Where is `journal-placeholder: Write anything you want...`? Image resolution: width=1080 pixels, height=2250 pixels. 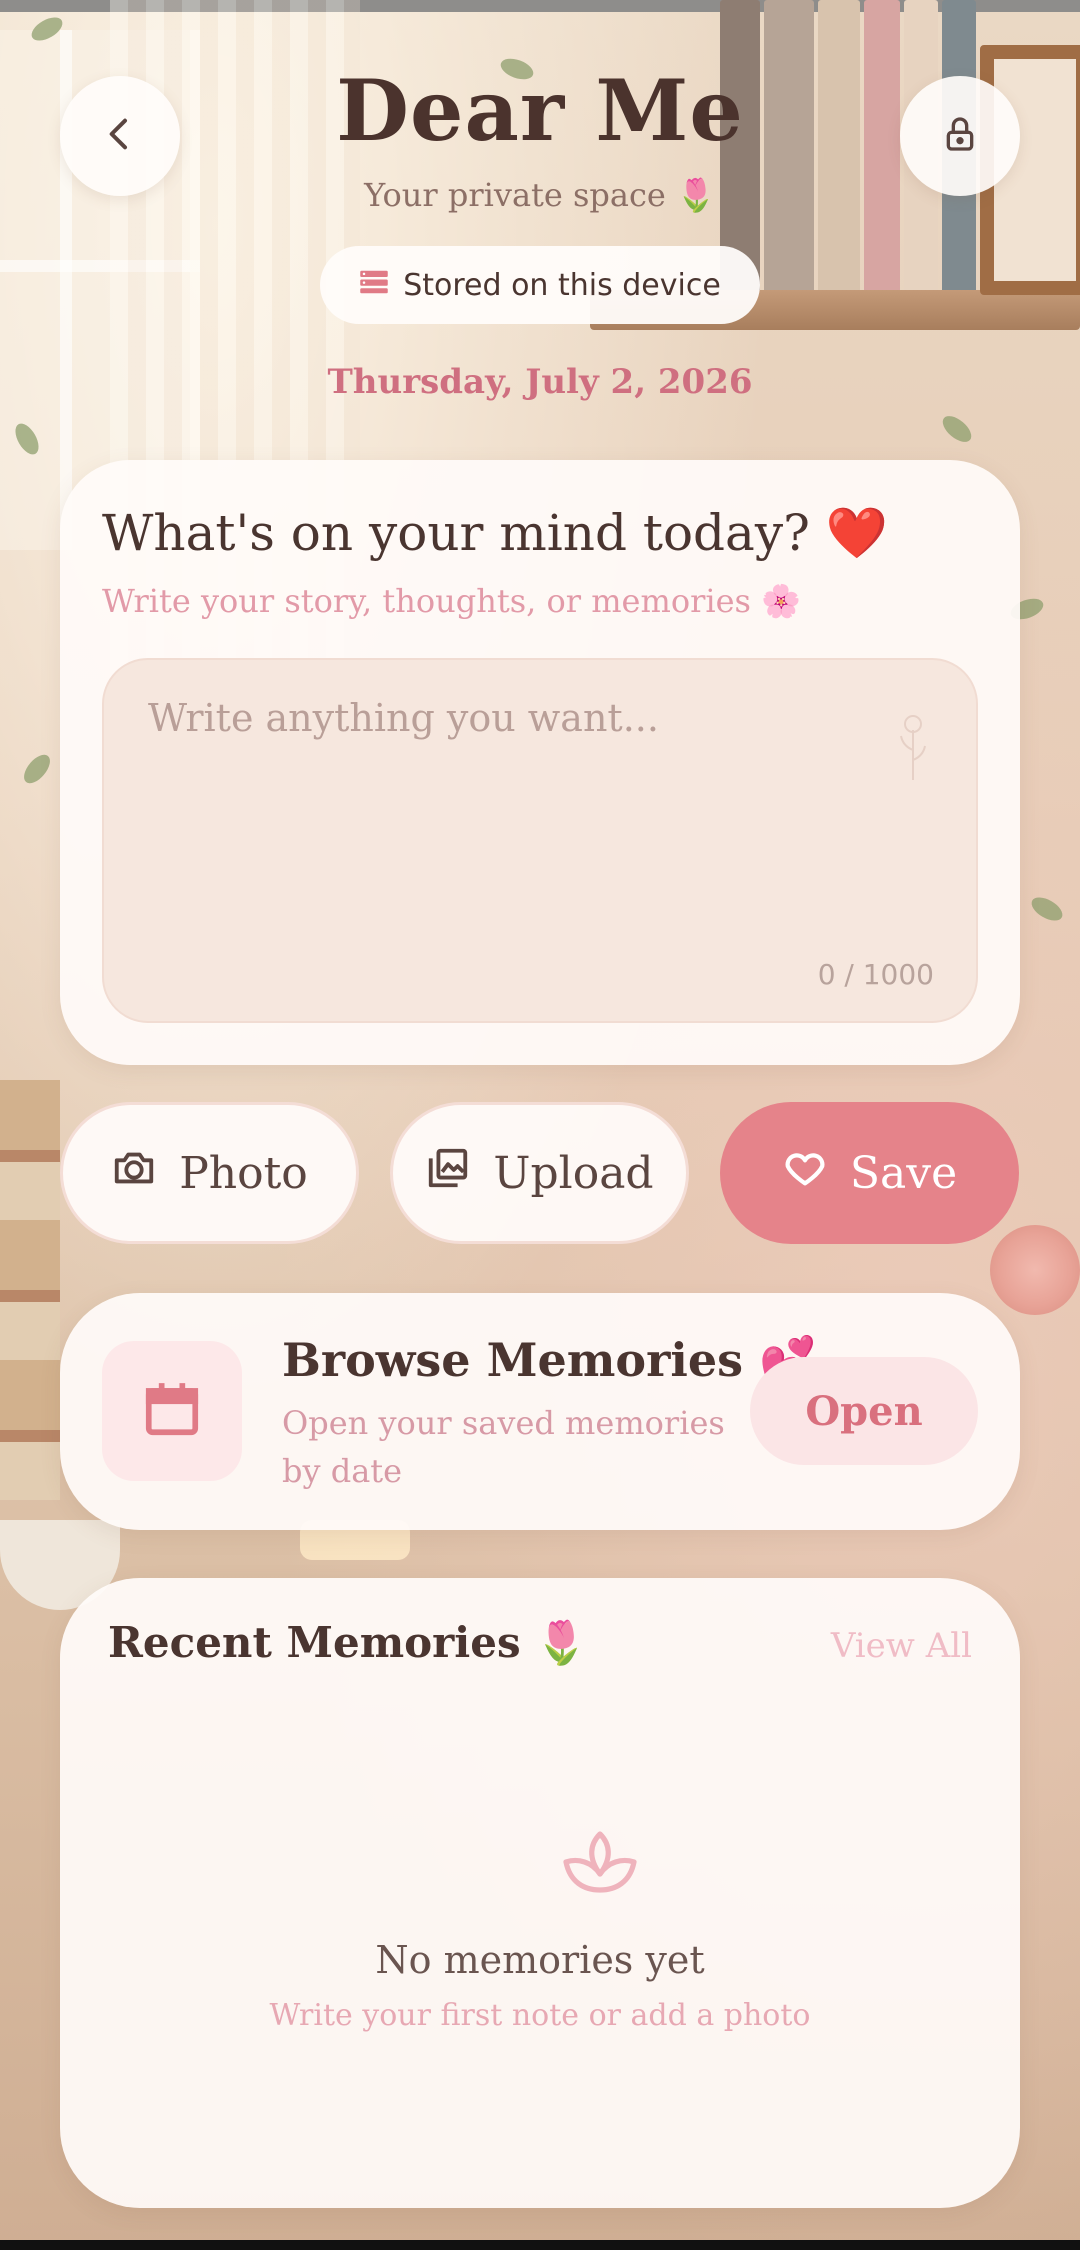 journal-placeholder: Write anything you want... is located at coordinates (403, 718).